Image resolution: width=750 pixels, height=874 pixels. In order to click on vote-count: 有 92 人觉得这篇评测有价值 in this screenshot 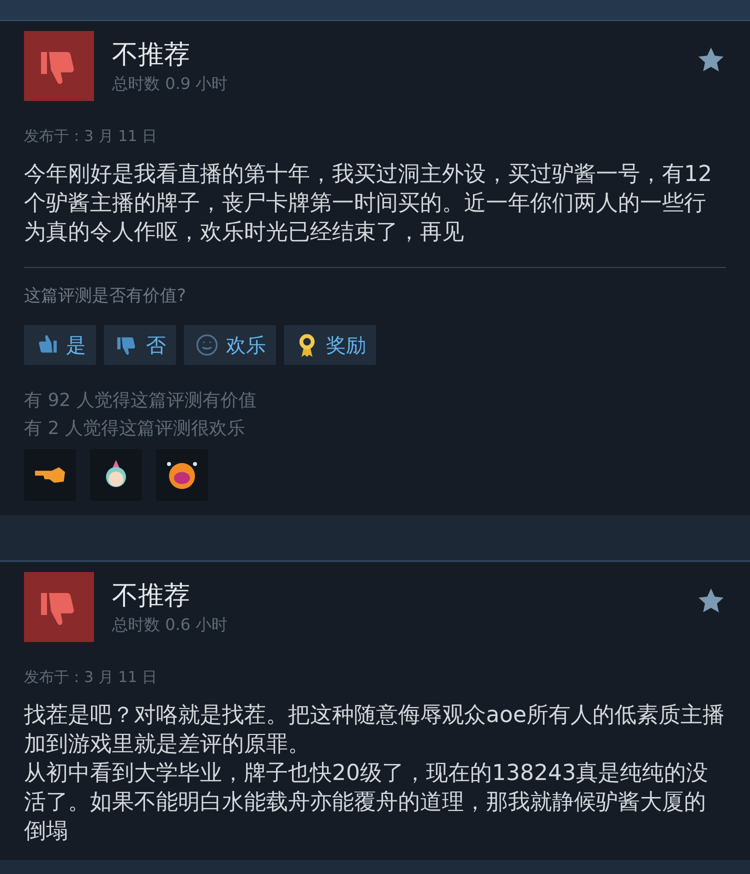, I will do `click(141, 401)`.